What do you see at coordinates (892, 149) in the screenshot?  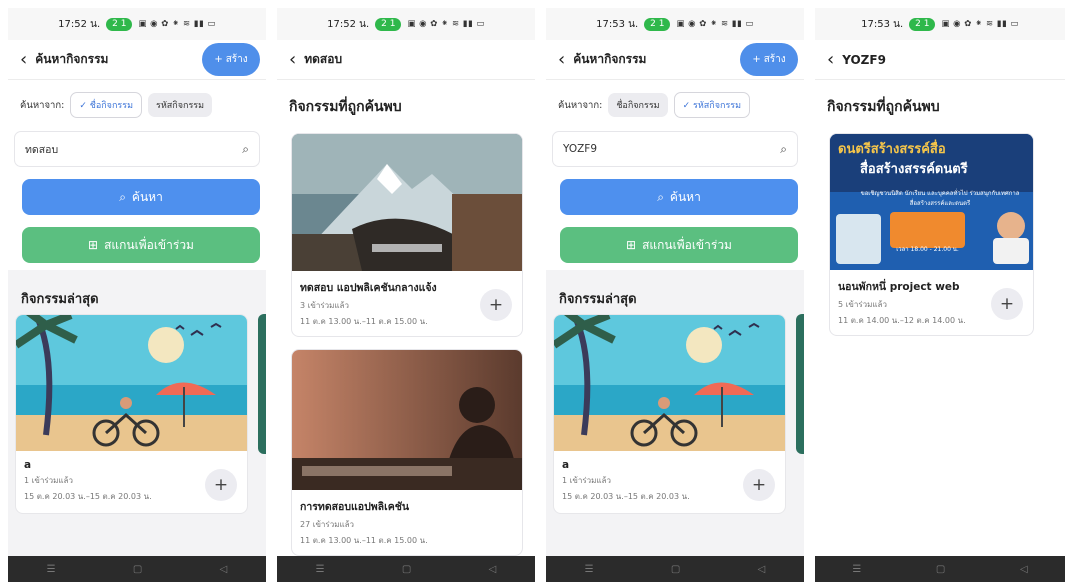 I see `poster-headline: ดนตรีสร้างสรรค์สื่อ` at bounding box center [892, 149].